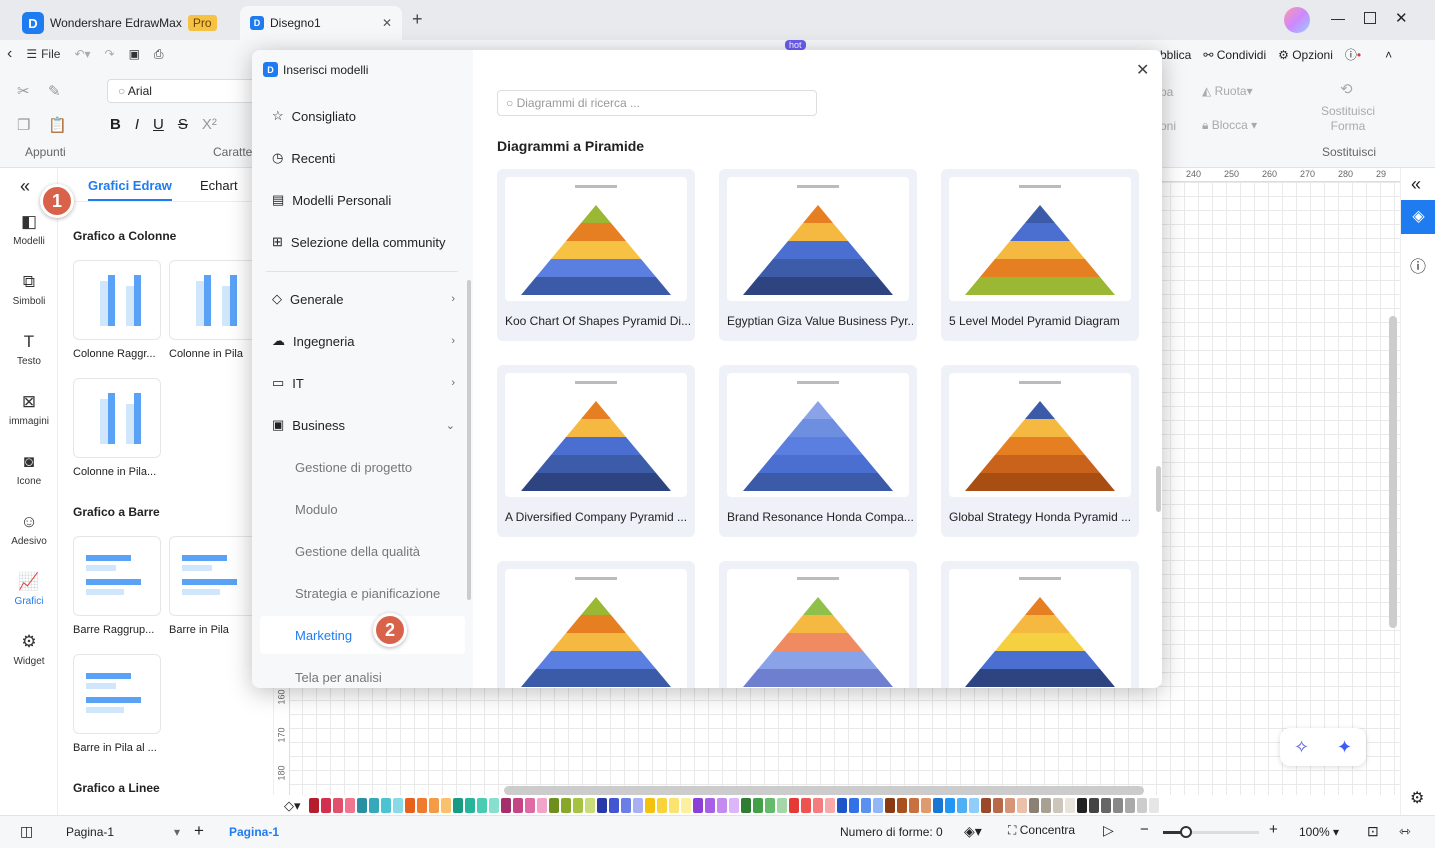 The height and width of the screenshot is (848, 1435). What do you see at coordinates (292, 806) in the screenshot?
I see `fill-bucket-icon: ◇▾` at bounding box center [292, 806].